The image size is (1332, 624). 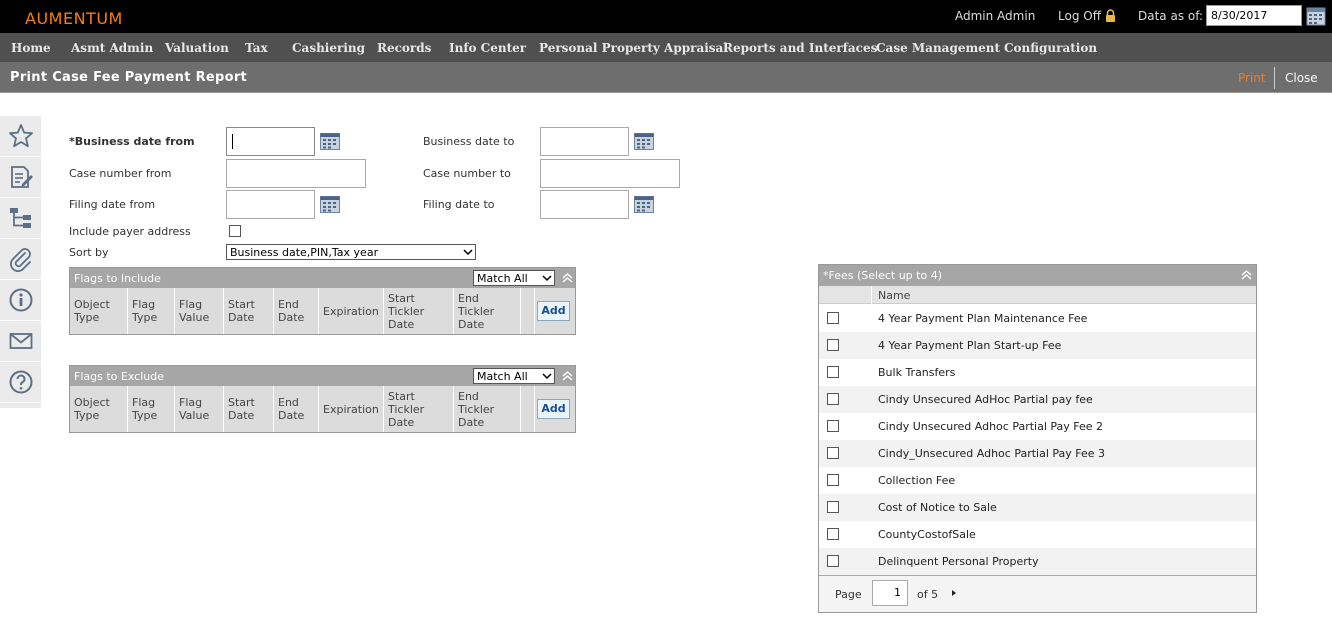 I want to click on sort-by-select: Business date,PIN,Tax year, so click(x=351, y=252).